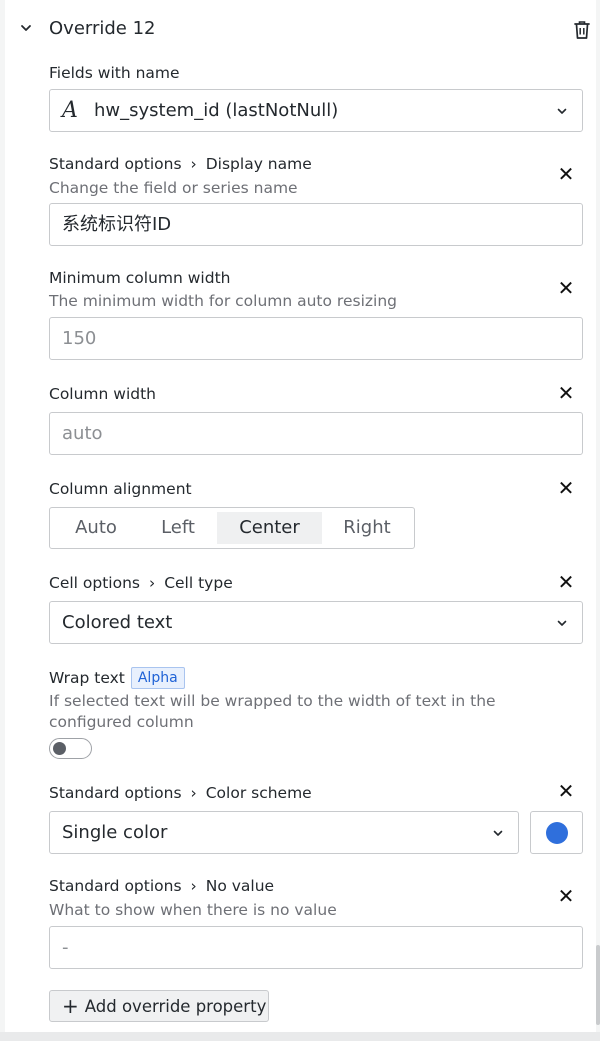 The width and height of the screenshot is (600, 1041). Describe the element at coordinates (115, 832) in the screenshot. I see `color-scheme-value: Single color` at that location.